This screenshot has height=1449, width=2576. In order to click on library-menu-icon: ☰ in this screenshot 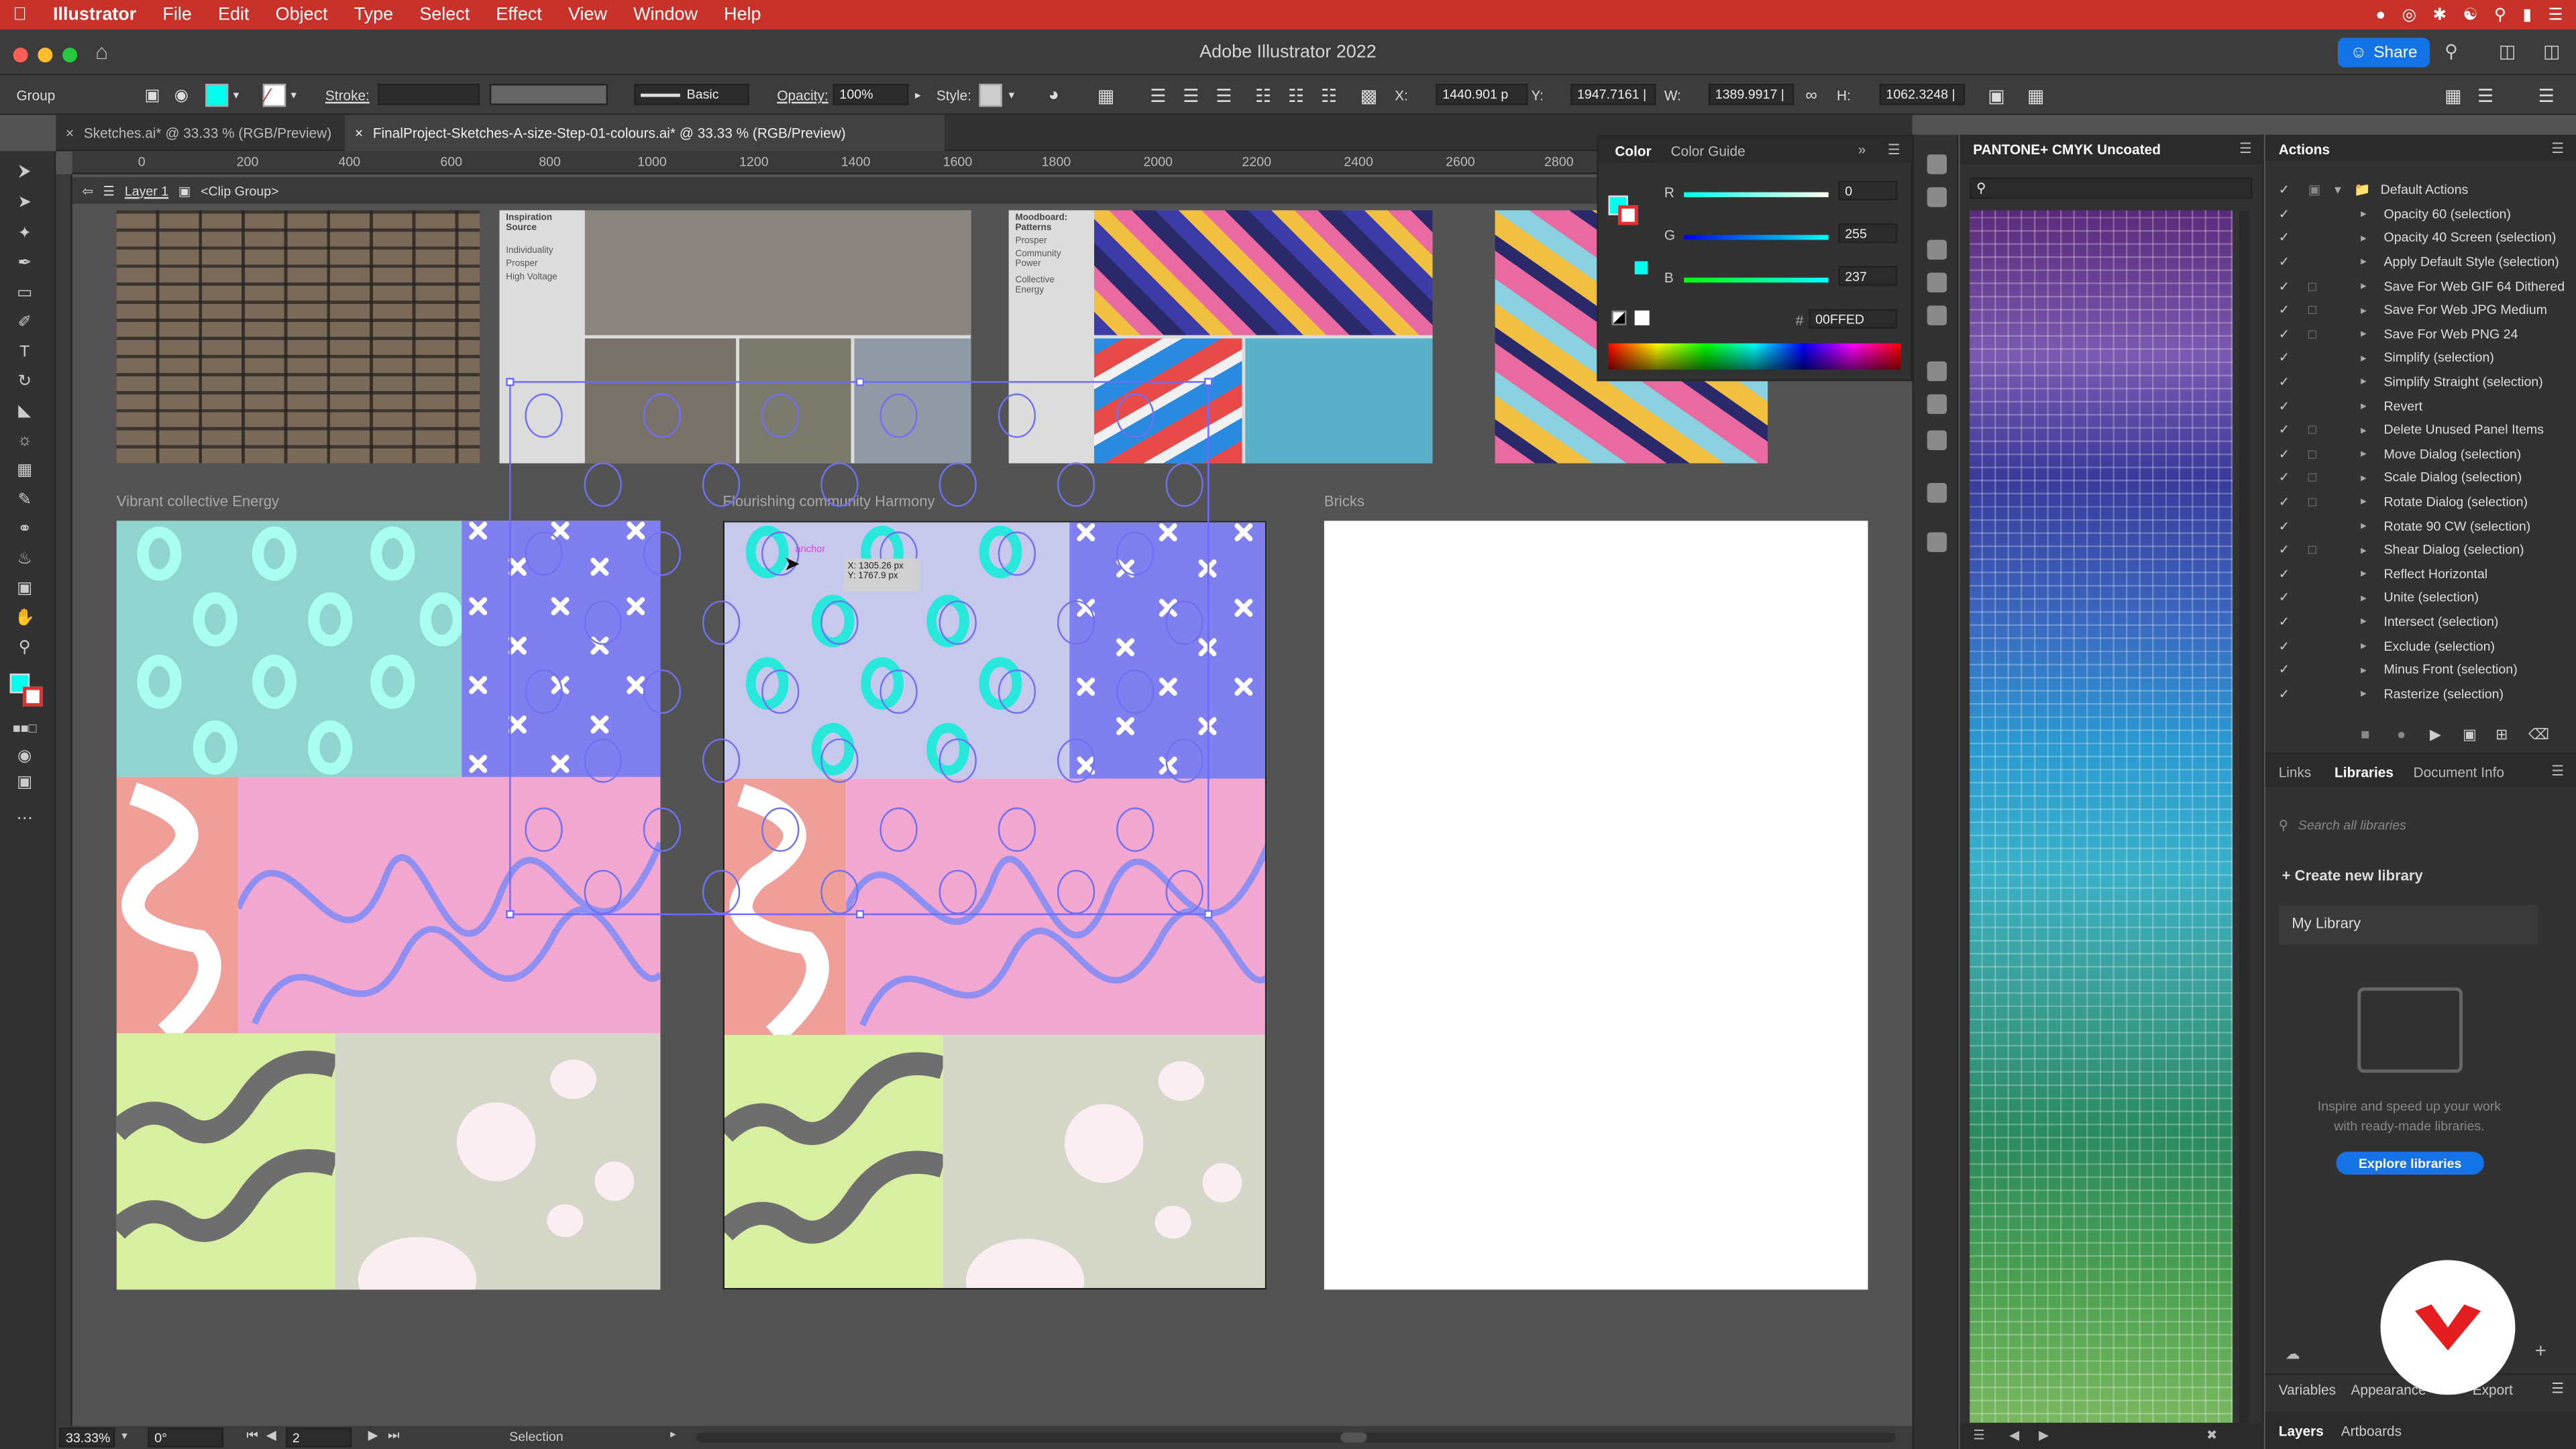, I will do `click(1979, 1435)`.